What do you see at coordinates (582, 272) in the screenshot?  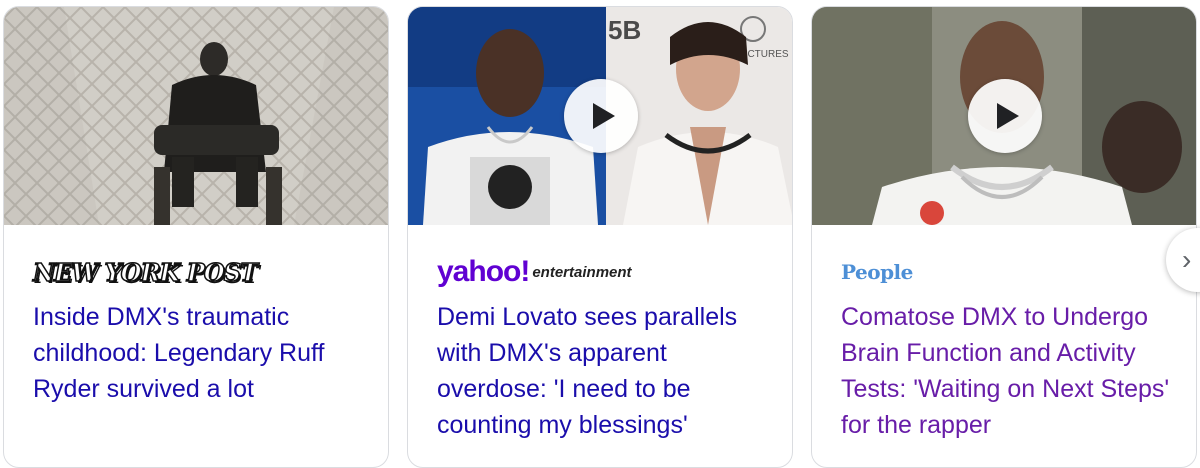 I see `source-subname: entertainment` at bounding box center [582, 272].